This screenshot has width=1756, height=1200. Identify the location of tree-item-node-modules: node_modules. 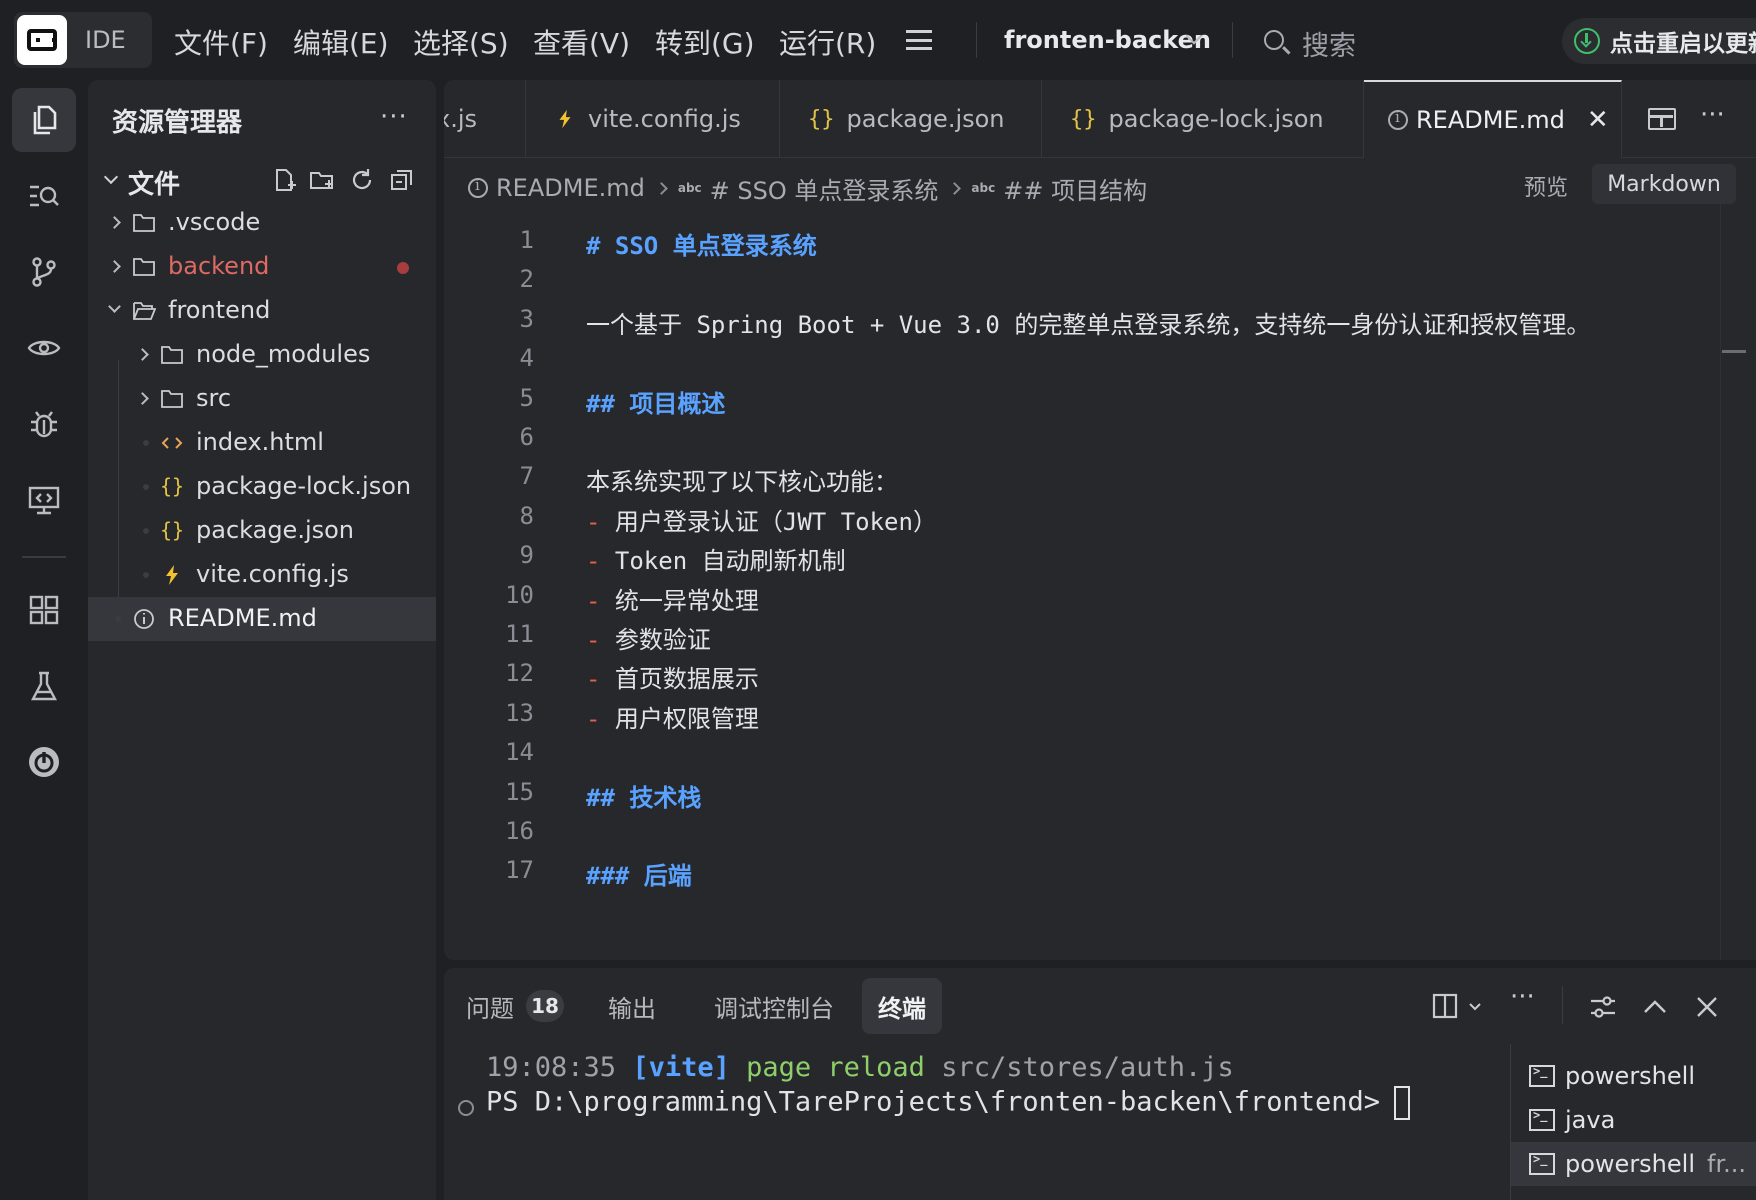
(262, 355).